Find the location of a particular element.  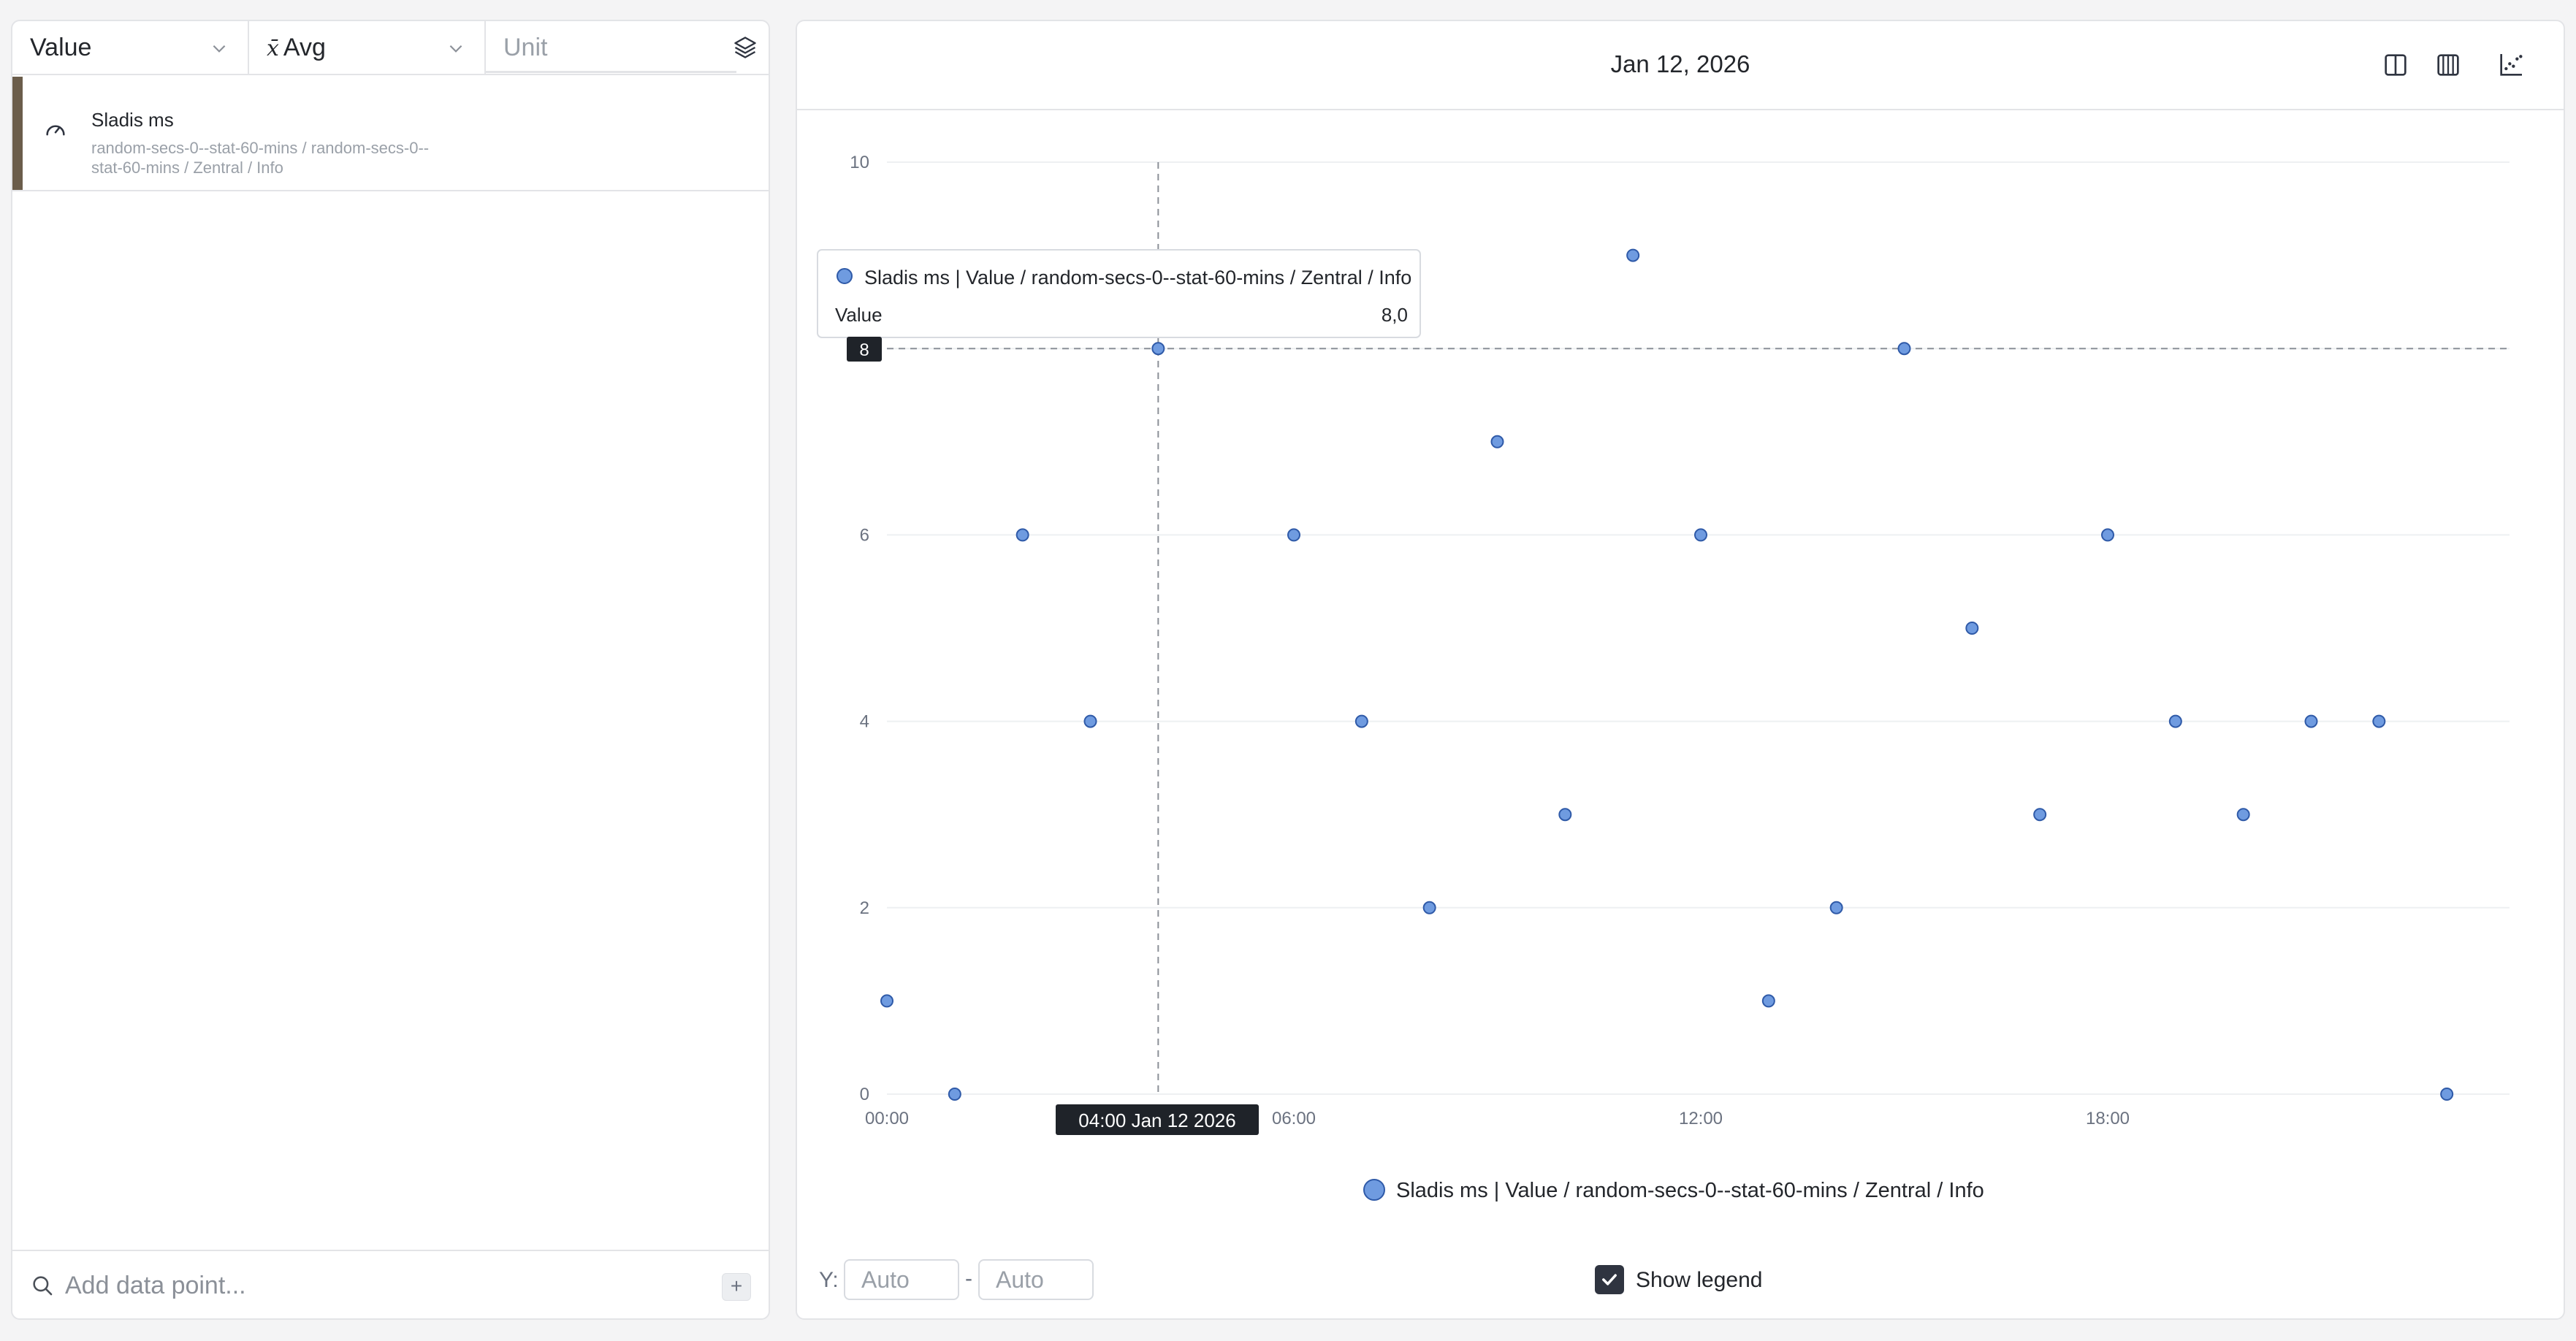

value-field-label: Value is located at coordinates (61, 47).